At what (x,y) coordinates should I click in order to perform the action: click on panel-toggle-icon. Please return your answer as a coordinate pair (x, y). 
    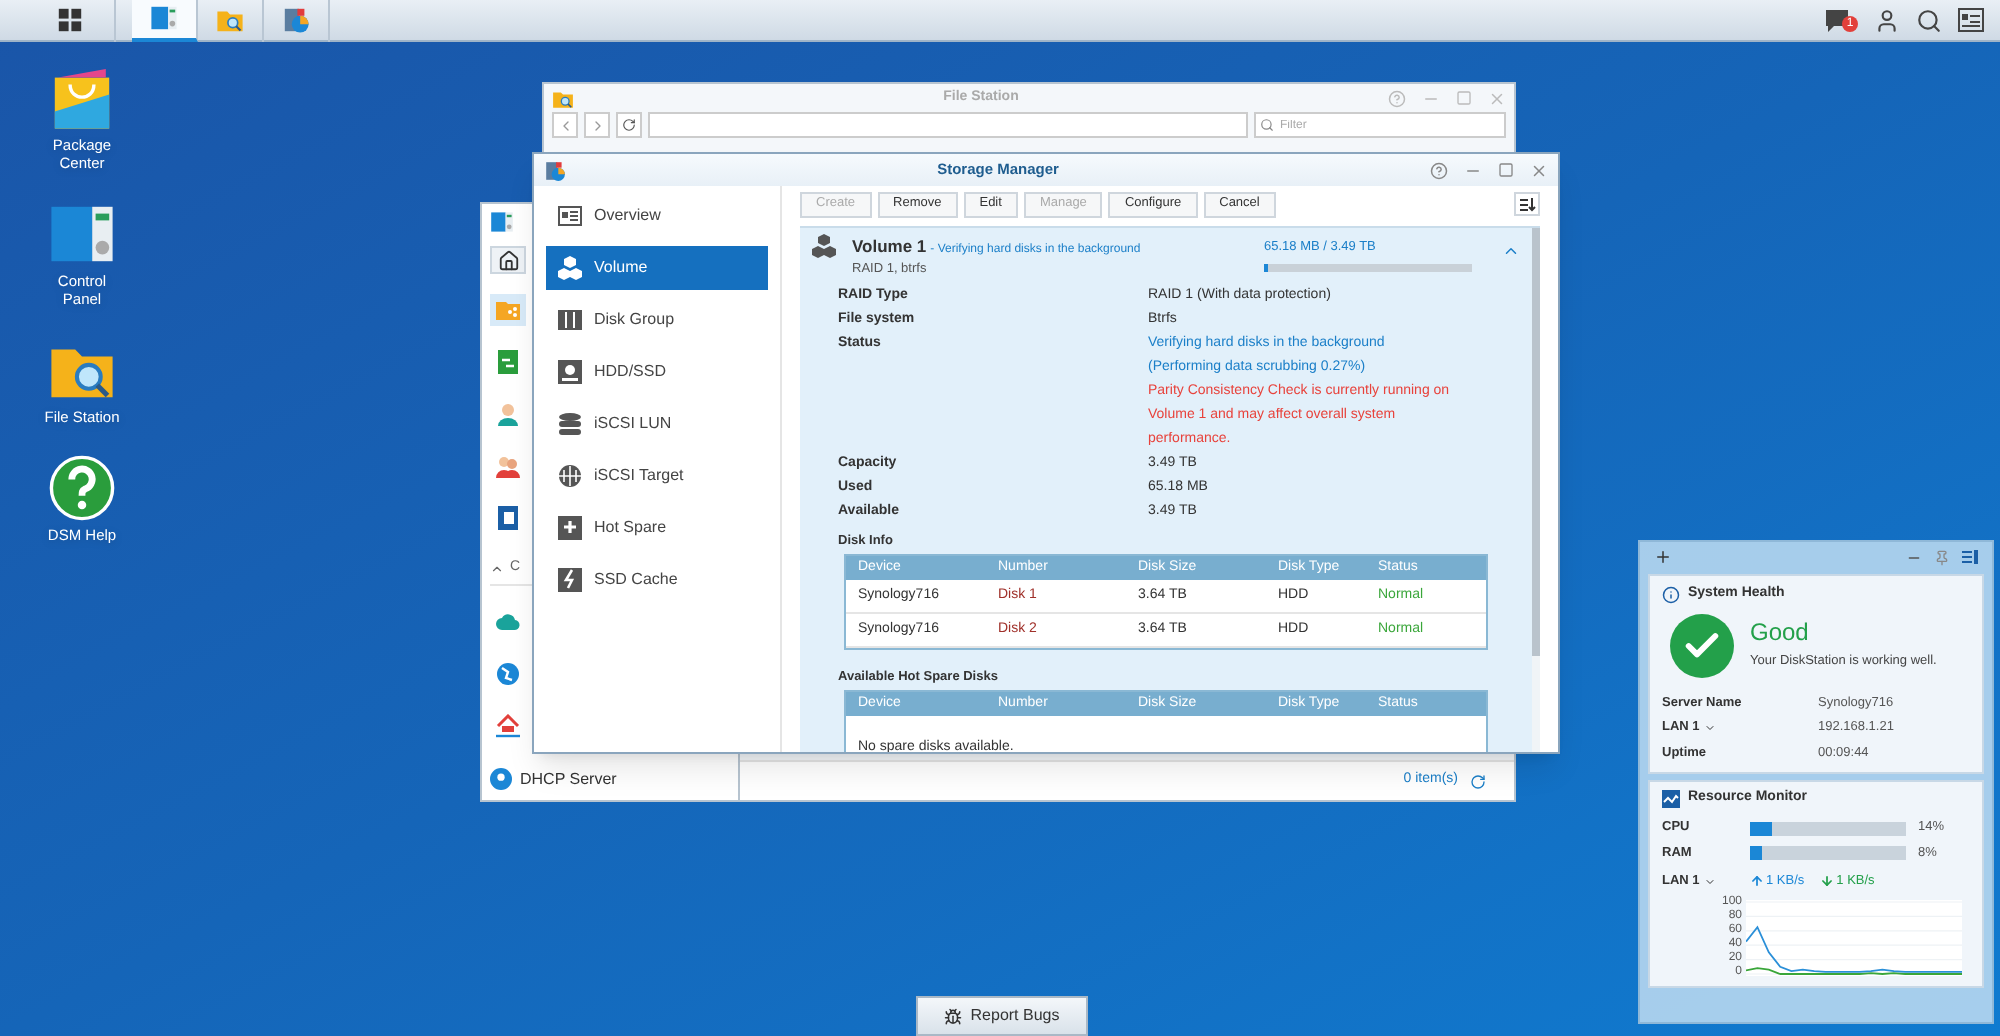
    Looking at the image, I should click on (1970, 557).